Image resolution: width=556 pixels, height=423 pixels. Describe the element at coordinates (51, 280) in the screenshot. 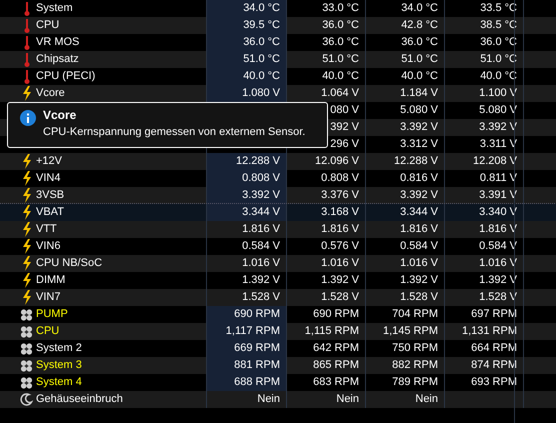

I see `sensor-label: DIMM` at that location.